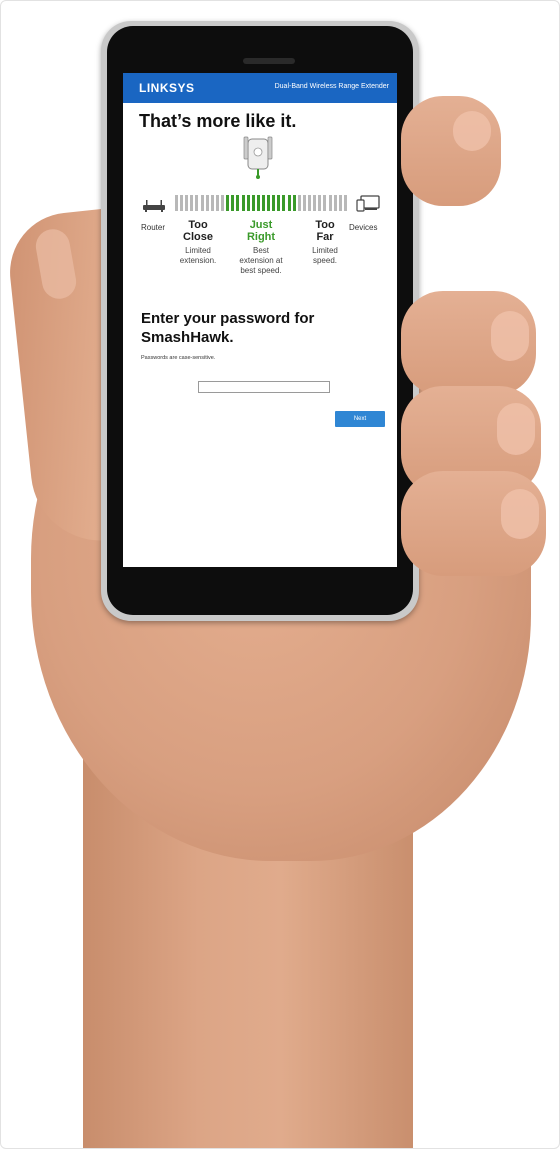 The image size is (560, 1149). What do you see at coordinates (269, 61) in the screenshot?
I see `earpiece` at bounding box center [269, 61].